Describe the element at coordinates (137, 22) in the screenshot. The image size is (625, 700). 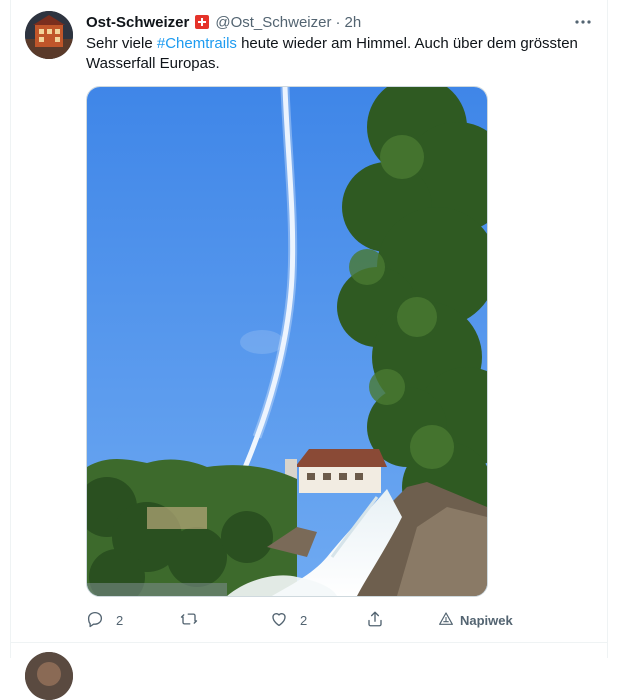
I see `display-name: Ost-Schweizer` at that location.